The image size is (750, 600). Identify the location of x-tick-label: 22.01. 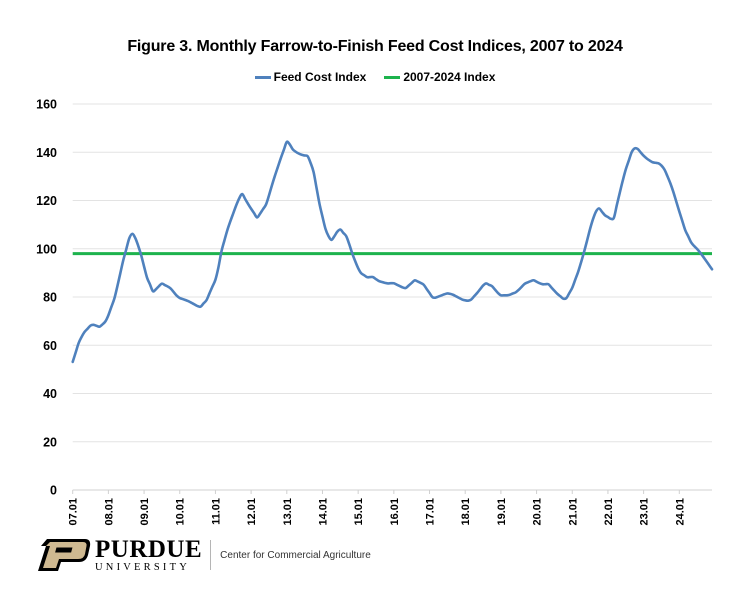
(609, 512).